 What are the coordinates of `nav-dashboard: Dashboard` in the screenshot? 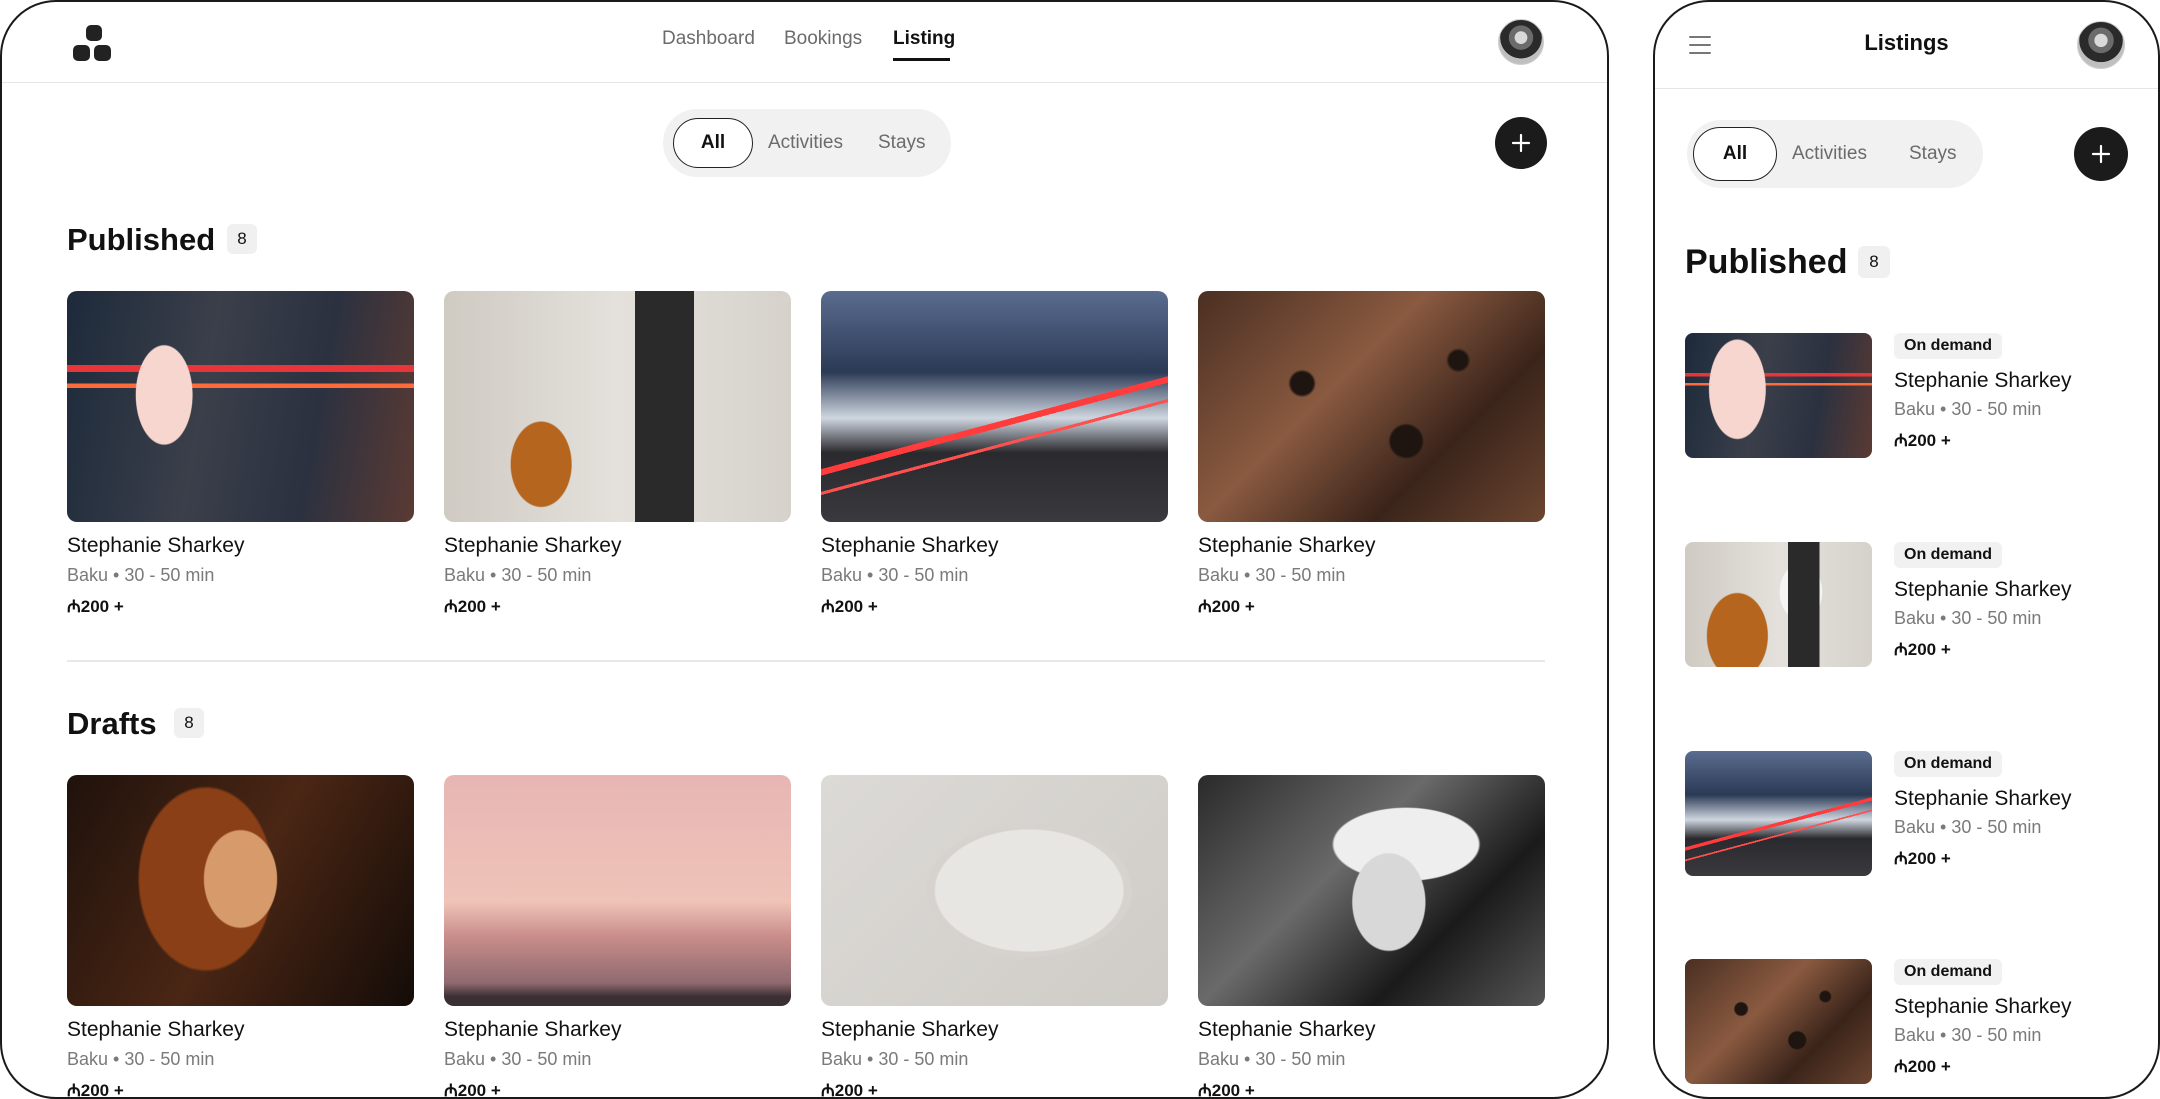 It's located at (708, 39).